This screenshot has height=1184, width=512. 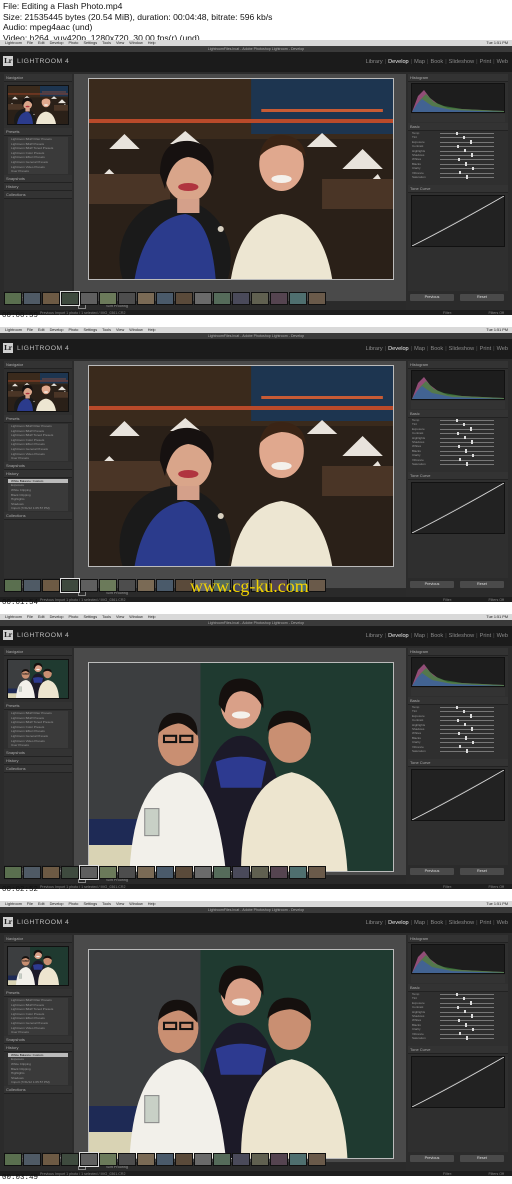 What do you see at coordinates (152, 43) in the screenshot?
I see `mac-menu-item: Help` at bounding box center [152, 43].